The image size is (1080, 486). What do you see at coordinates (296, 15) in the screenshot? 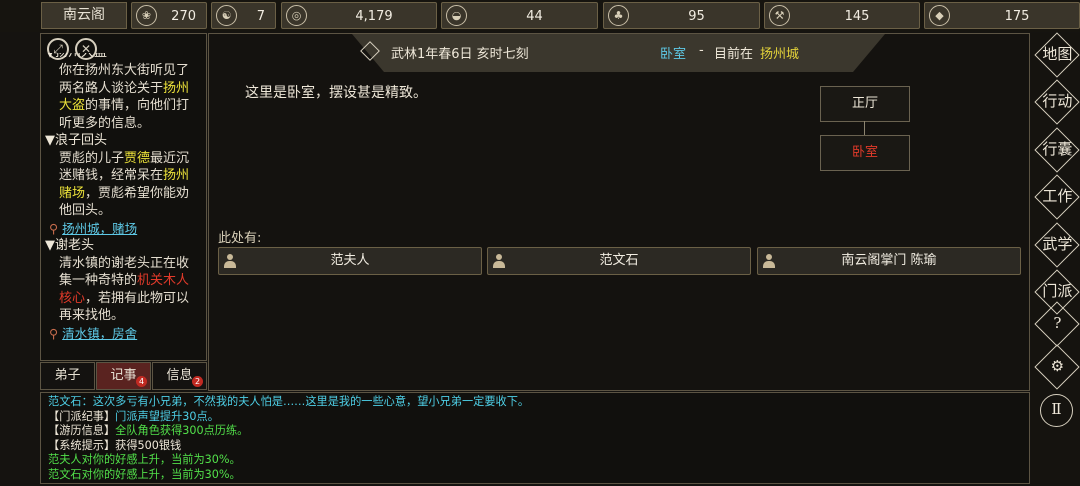
I see `copper-coin-icon: ◎` at bounding box center [296, 15].